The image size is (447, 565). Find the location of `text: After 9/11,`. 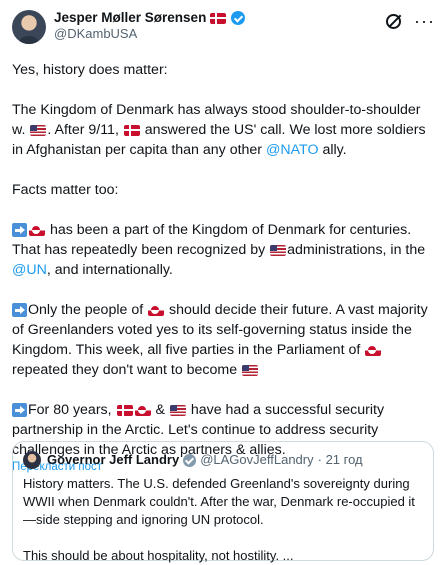

text: After 9/11, is located at coordinates (88, 130).